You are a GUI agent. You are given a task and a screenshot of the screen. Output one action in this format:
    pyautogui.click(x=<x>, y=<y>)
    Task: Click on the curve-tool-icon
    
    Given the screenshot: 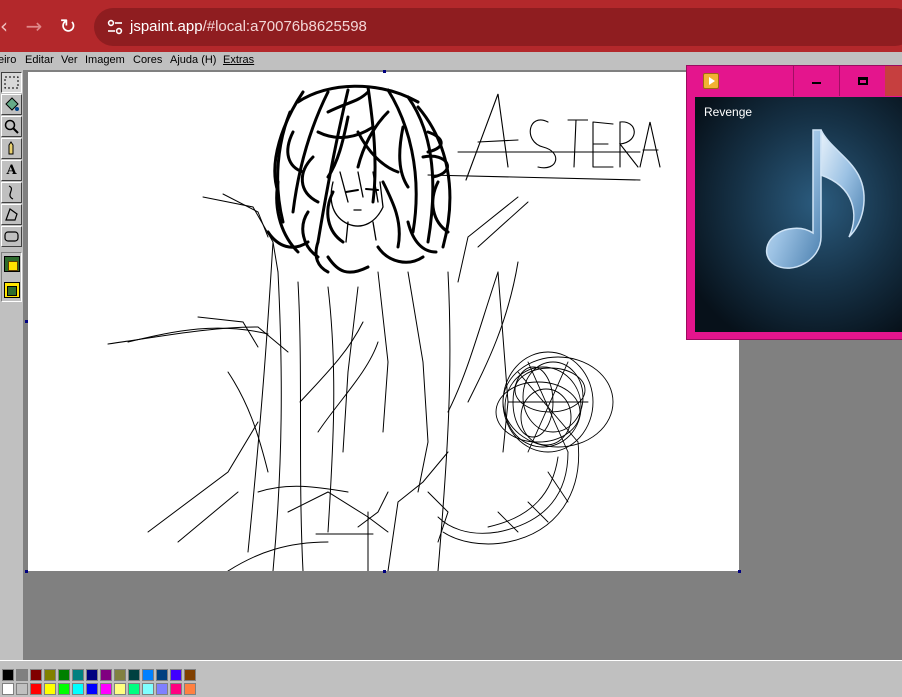 What is the action you would take?
    pyautogui.click(x=11, y=192)
    